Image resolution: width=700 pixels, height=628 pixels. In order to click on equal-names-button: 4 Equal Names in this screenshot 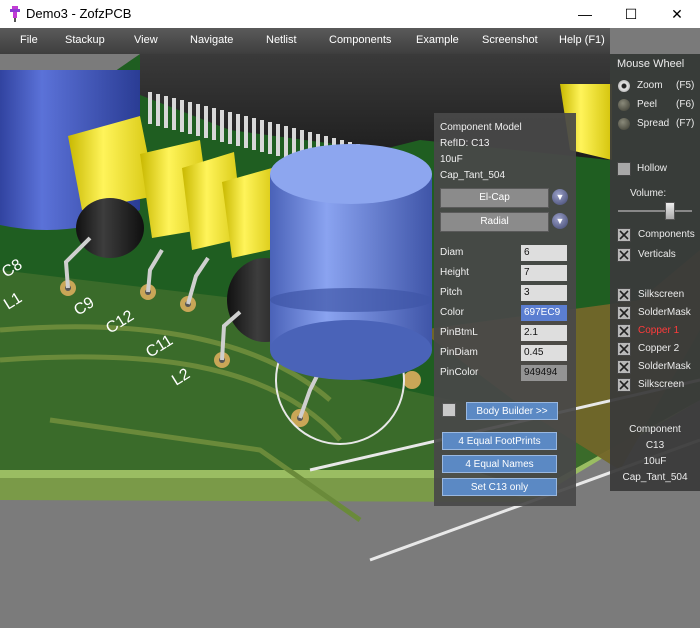, I will do `click(499, 464)`.